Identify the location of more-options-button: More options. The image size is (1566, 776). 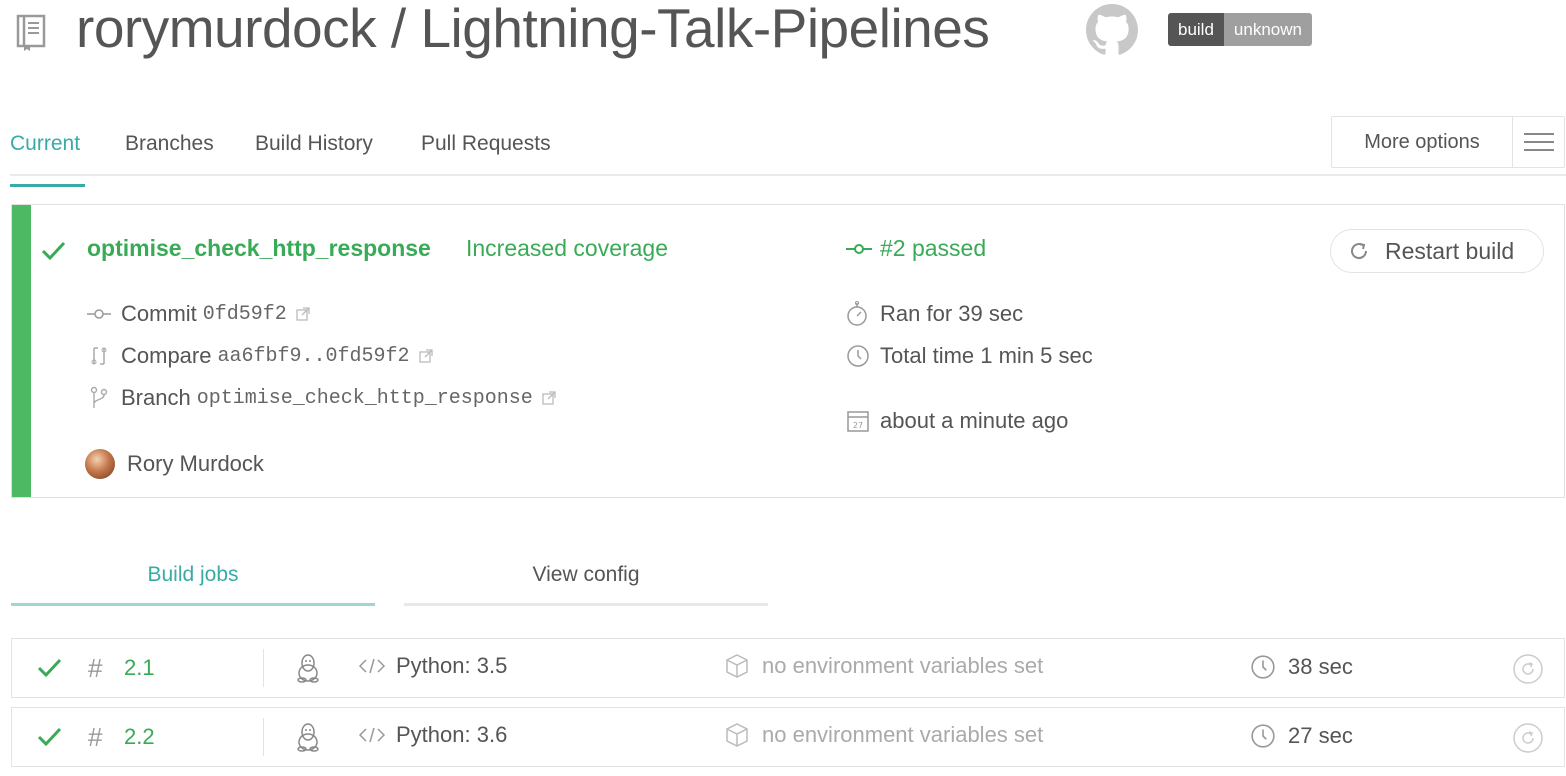
(1448, 142).